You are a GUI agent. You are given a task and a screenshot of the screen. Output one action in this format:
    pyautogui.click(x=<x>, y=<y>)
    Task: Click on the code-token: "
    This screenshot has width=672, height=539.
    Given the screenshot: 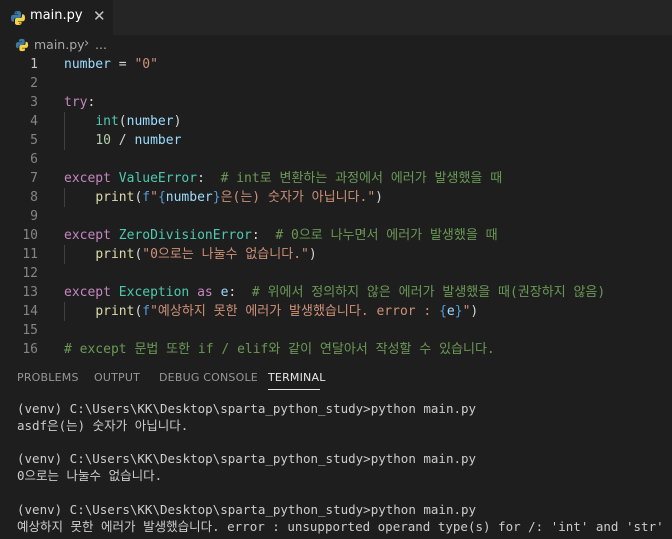 What is the action you would take?
    pyautogui.click(x=154, y=197)
    